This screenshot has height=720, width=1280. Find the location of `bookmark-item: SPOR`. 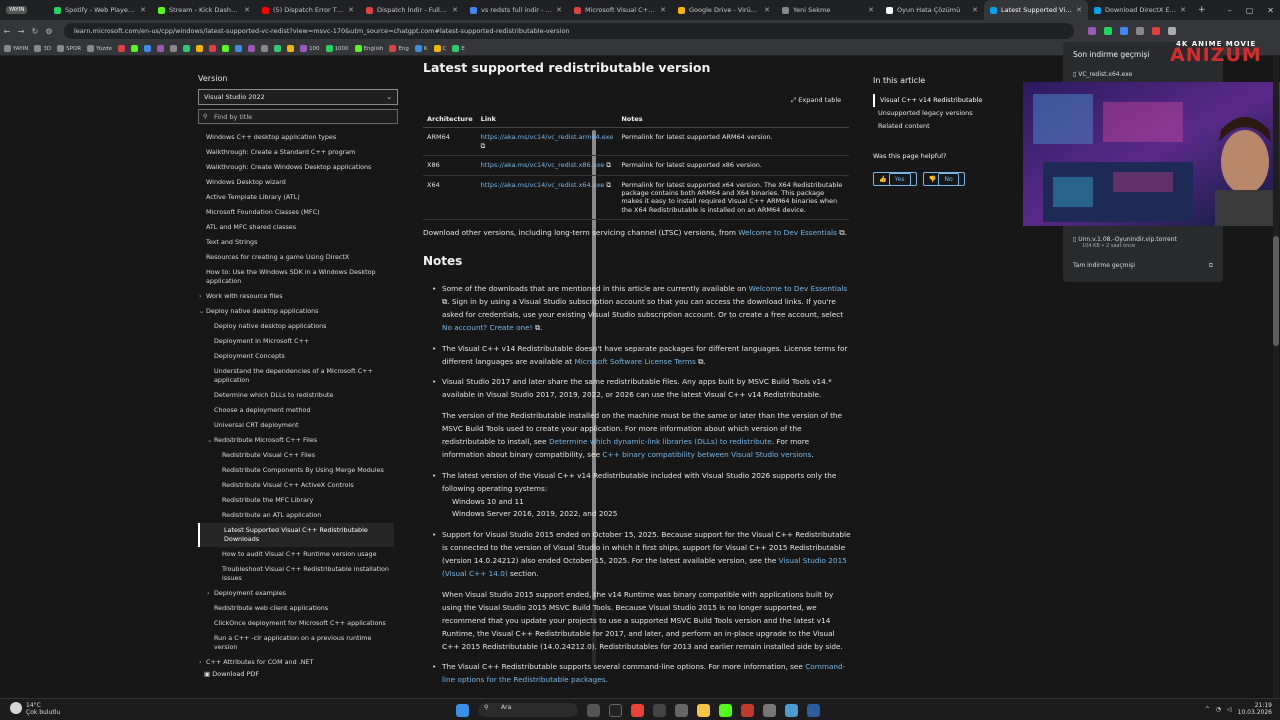

bookmark-item: SPOR is located at coordinates (69, 48).